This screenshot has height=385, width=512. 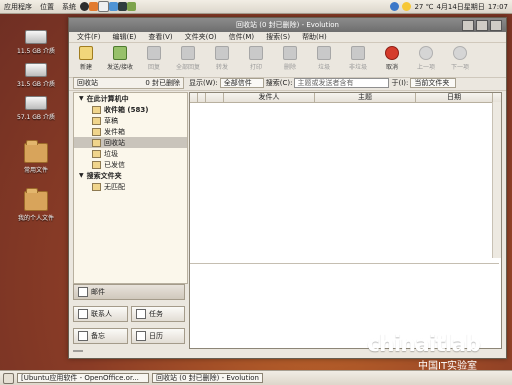 I want to click on switch-label: 备忘, so click(x=98, y=336).